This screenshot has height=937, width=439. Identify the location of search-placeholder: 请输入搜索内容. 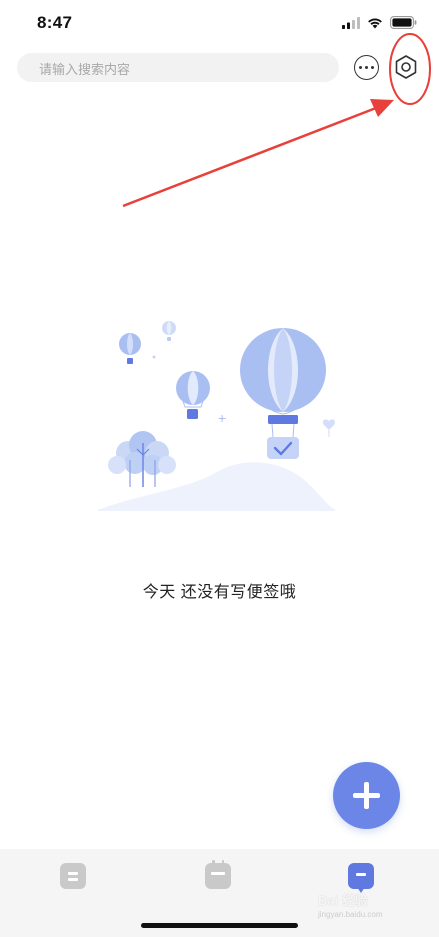
(85, 69).